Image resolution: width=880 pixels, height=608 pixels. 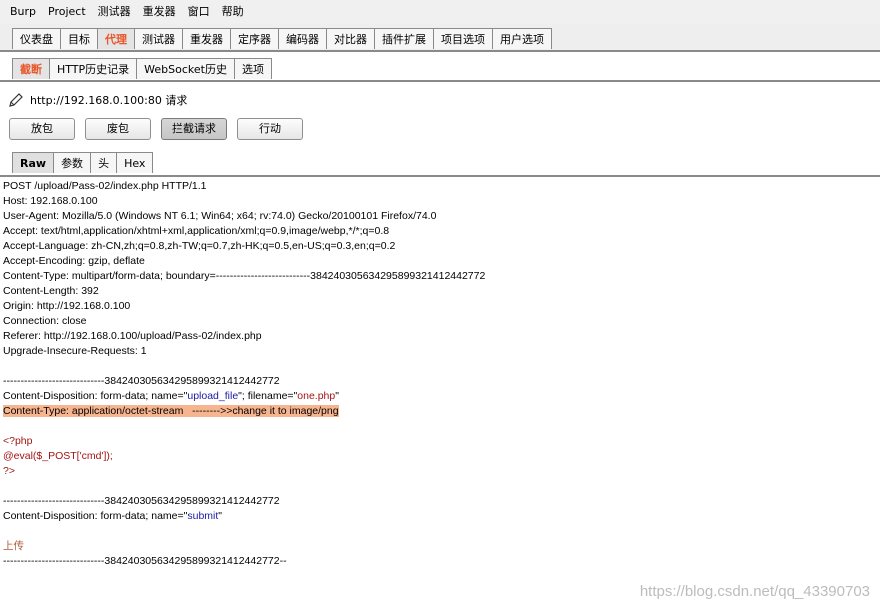 I want to click on menu-project: Project, so click(x=67, y=12).